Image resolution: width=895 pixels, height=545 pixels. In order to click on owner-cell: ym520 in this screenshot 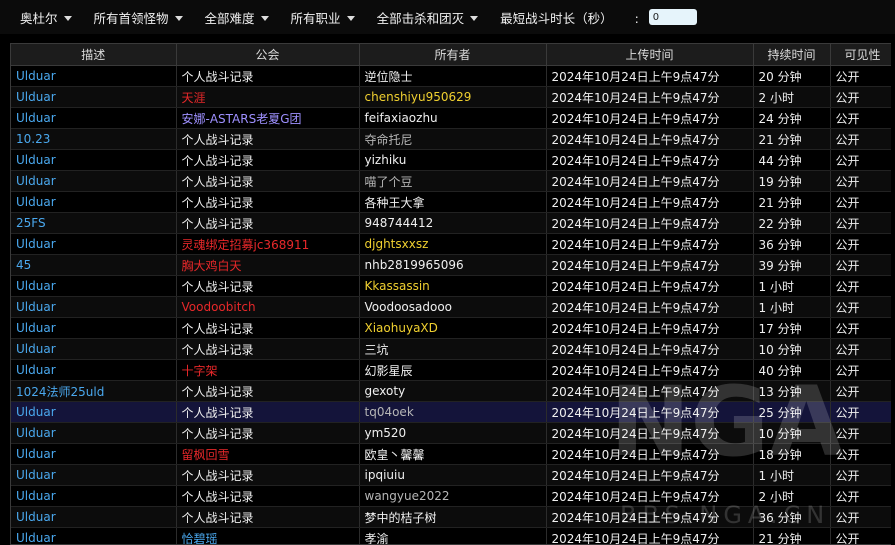, I will do `click(452, 433)`.